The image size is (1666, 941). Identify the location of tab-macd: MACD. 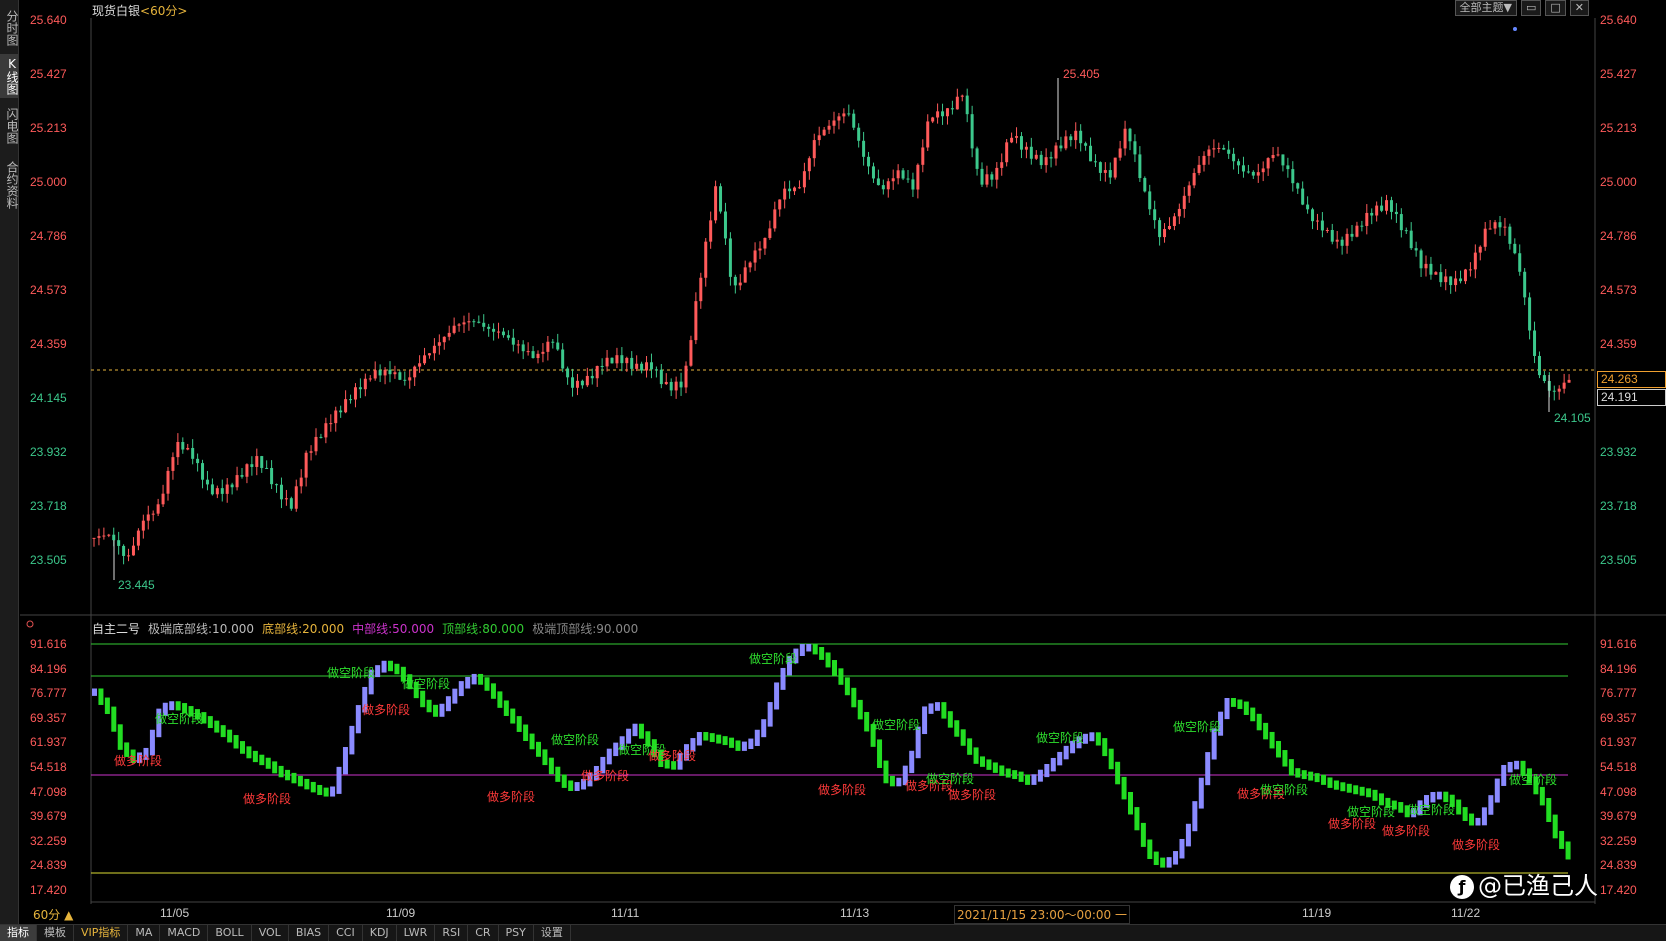
(184, 933).